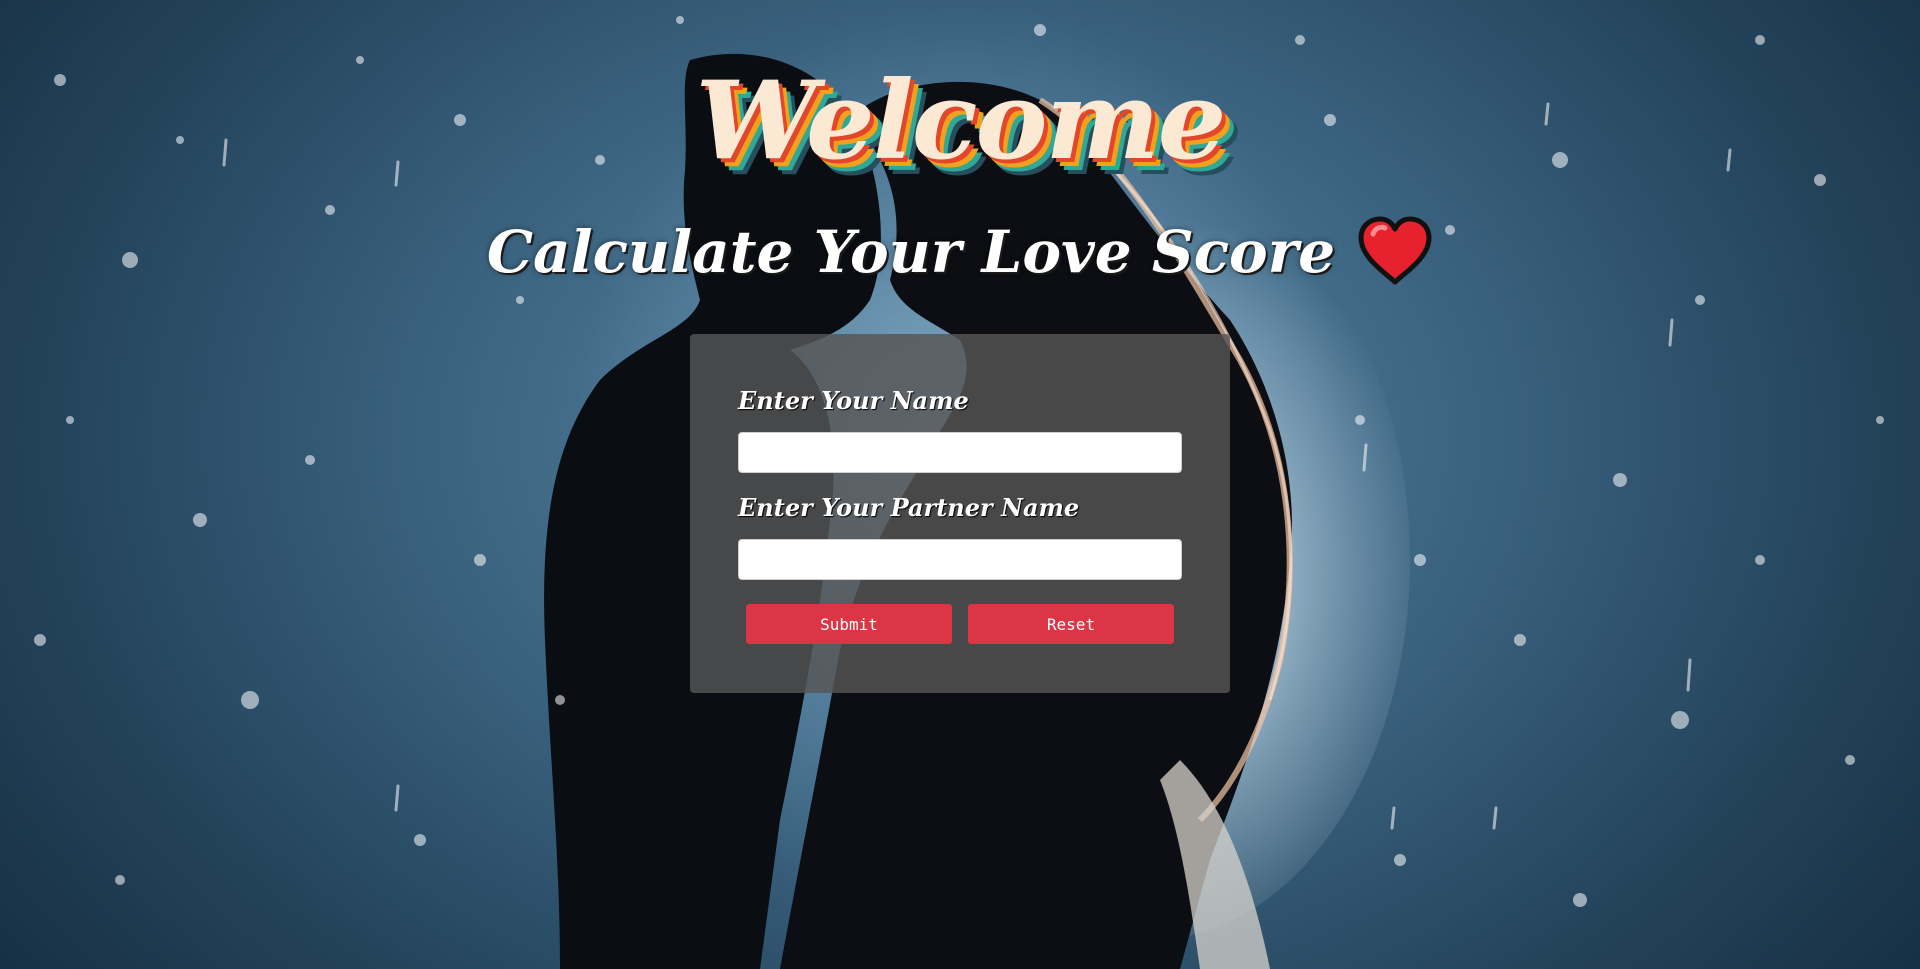  What do you see at coordinates (911, 252) in the screenshot?
I see `subtitle-text: Calculate Your Love Score` at bounding box center [911, 252].